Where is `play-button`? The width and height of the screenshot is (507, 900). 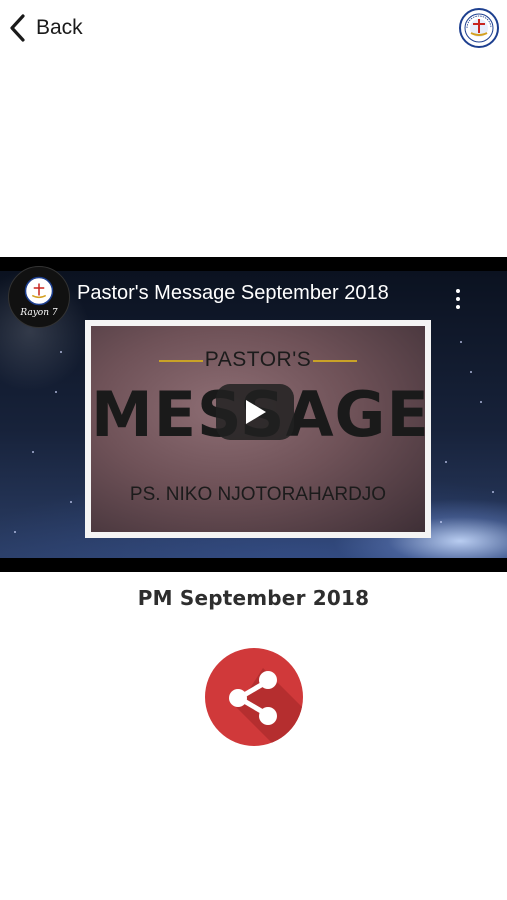 play-button is located at coordinates (255, 412).